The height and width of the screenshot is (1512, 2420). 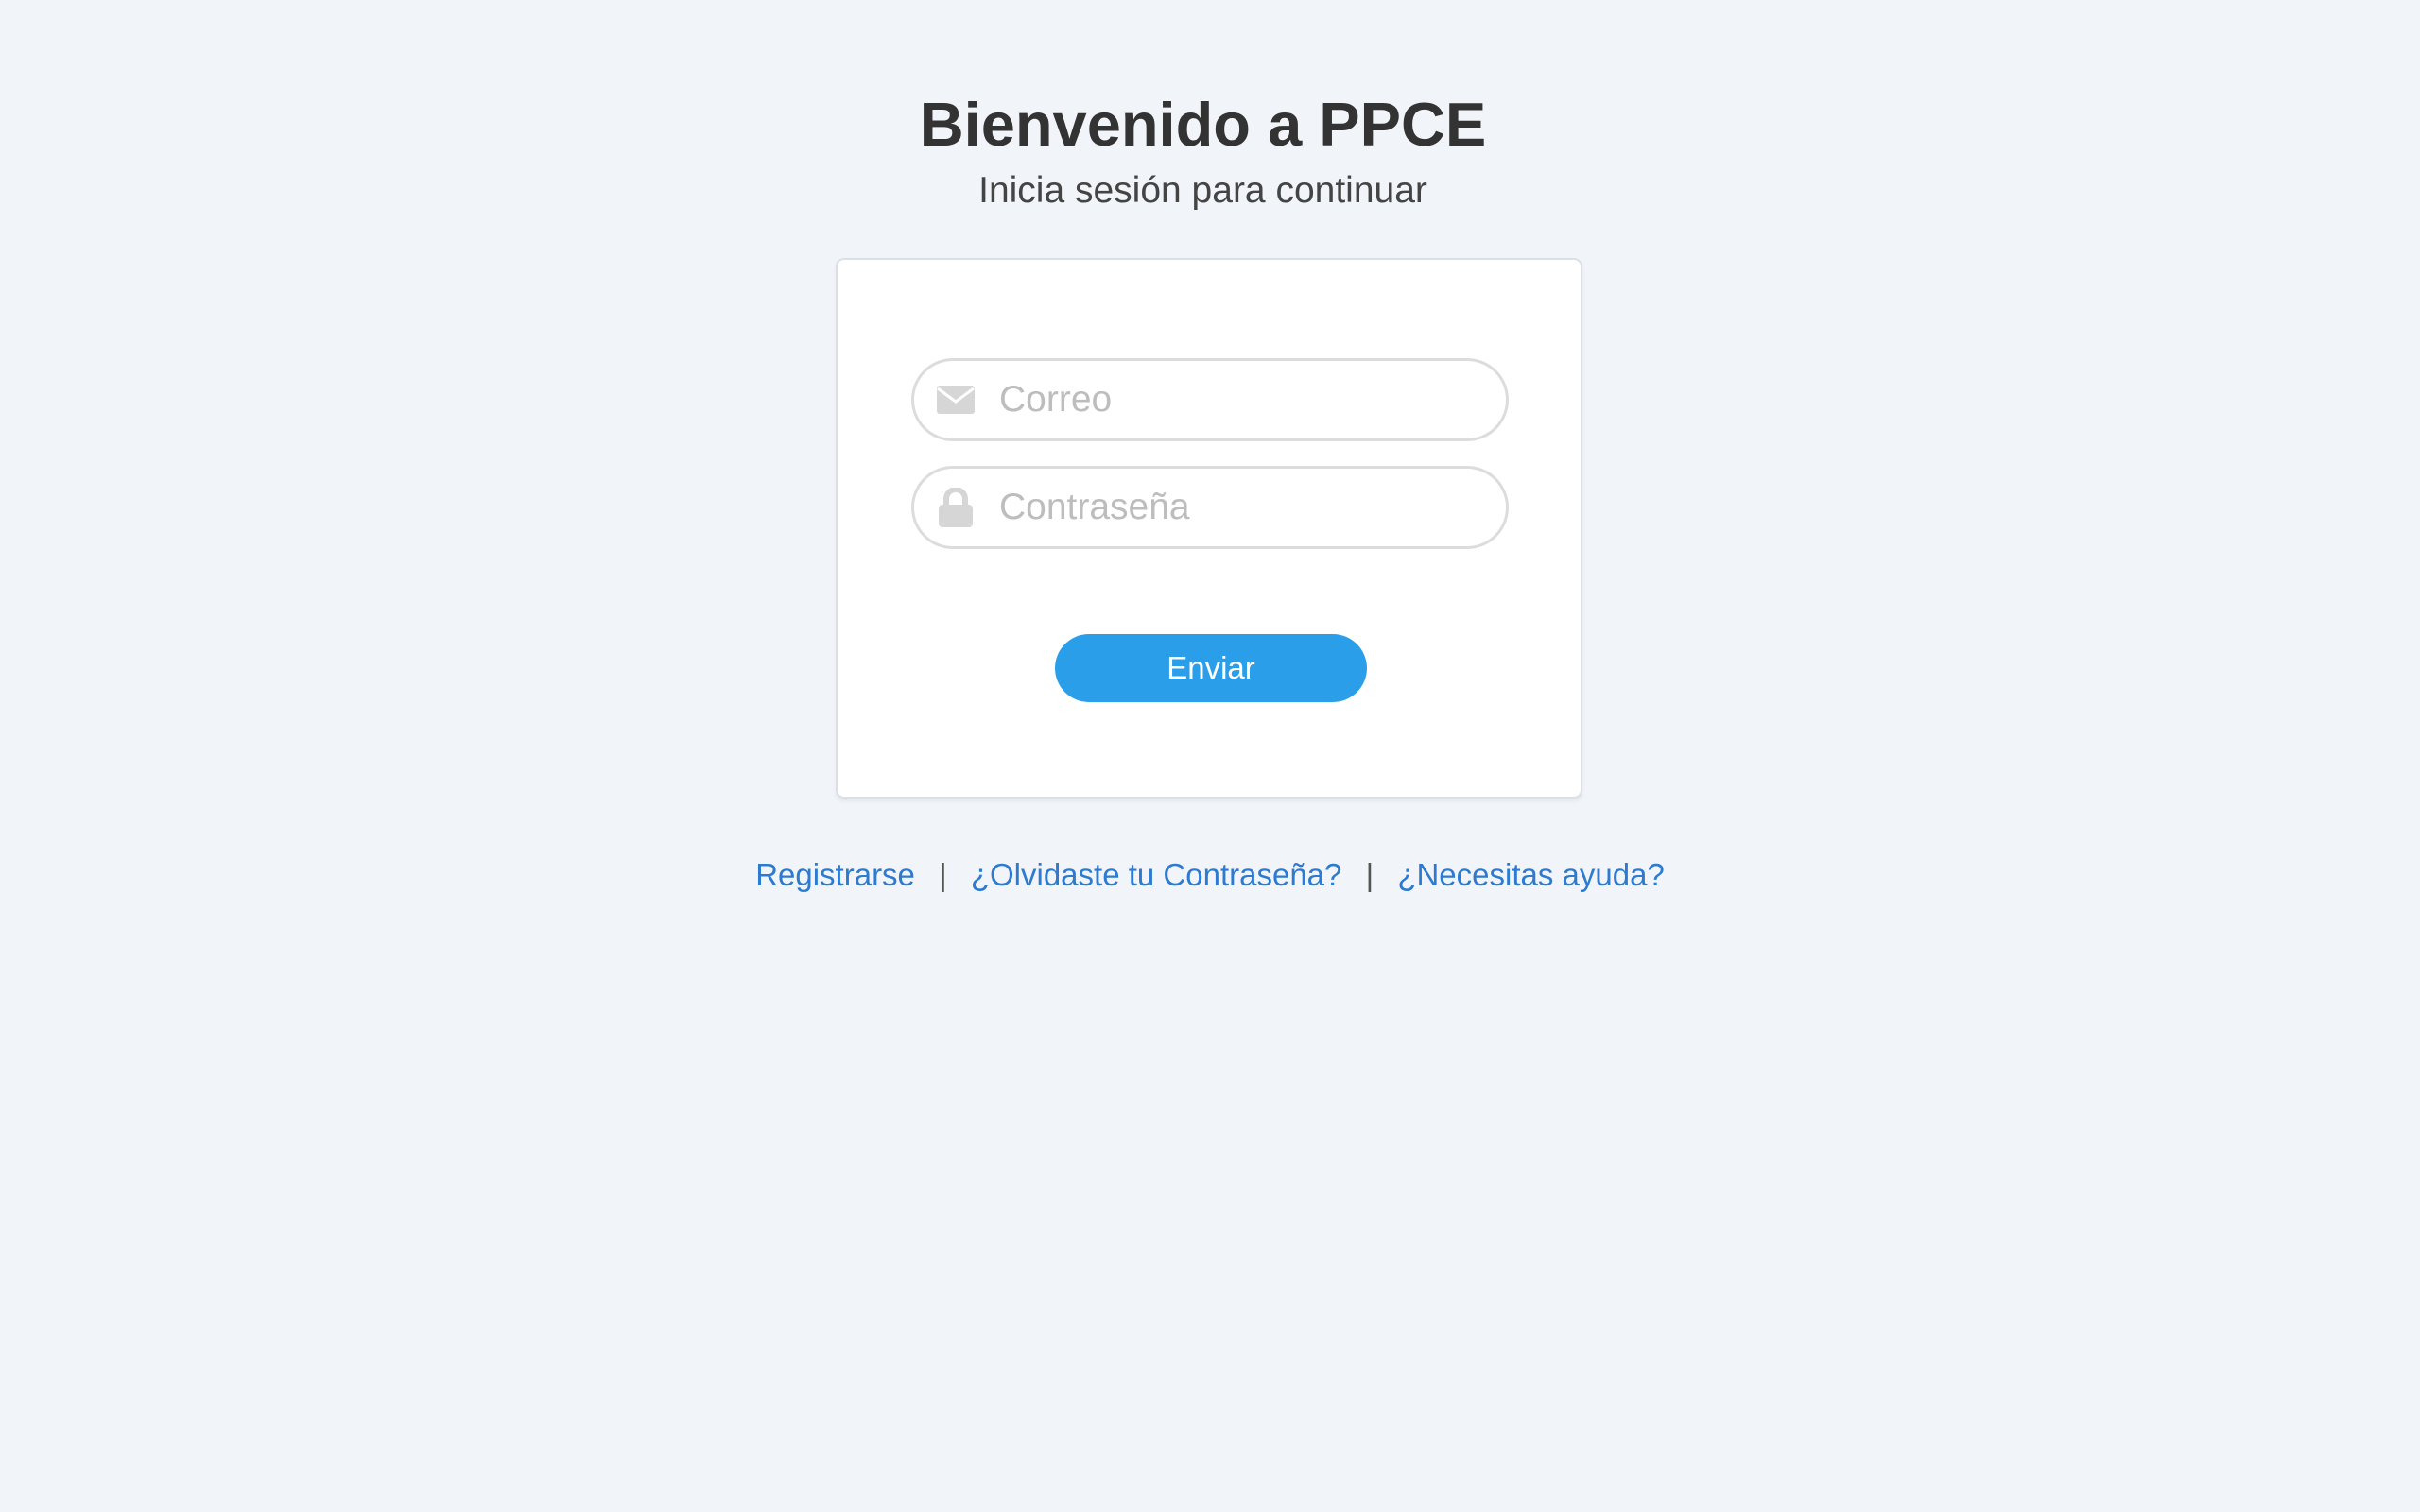 What do you see at coordinates (956, 400) in the screenshot?
I see `envelope-icon` at bounding box center [956, 400].